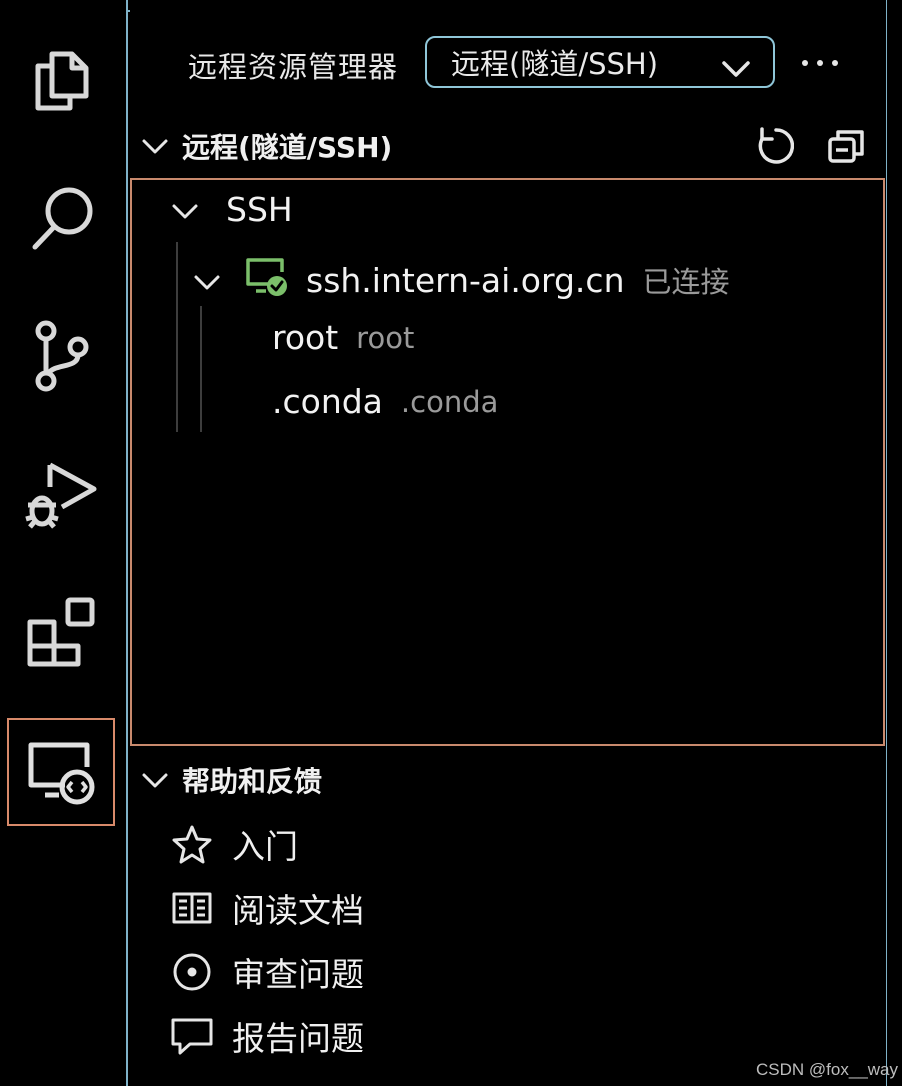  What do you see at coordinates (266, 280) in the screenshot?
I see `connected-monitor-icon` at bounding box center [266, 280].